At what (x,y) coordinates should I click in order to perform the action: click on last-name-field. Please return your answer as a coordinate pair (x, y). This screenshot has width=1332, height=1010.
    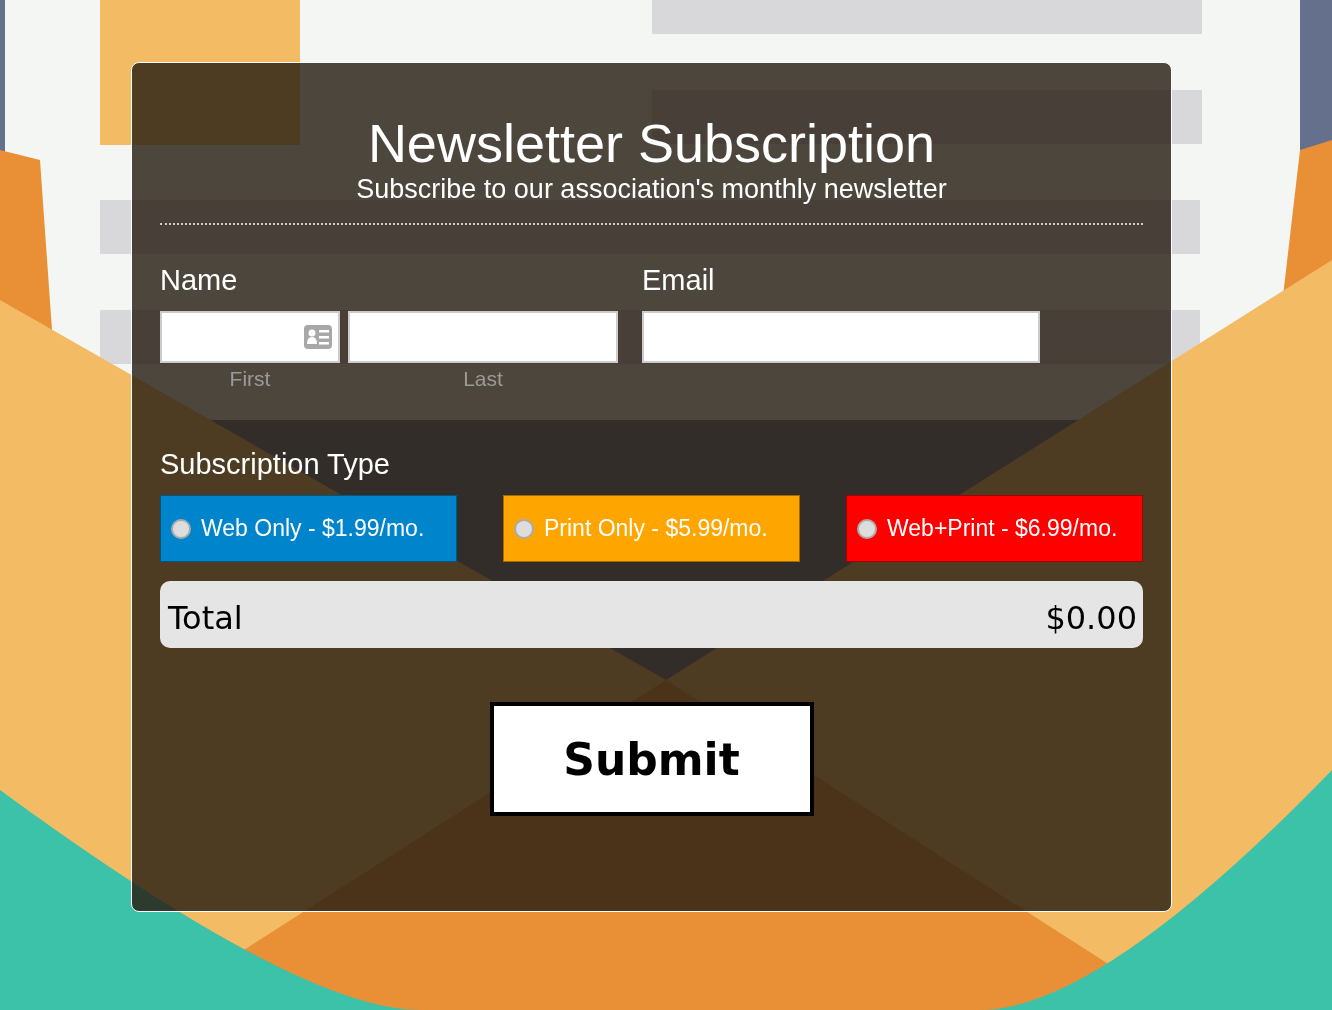
    Looking at the image, I should click on (483, 337).